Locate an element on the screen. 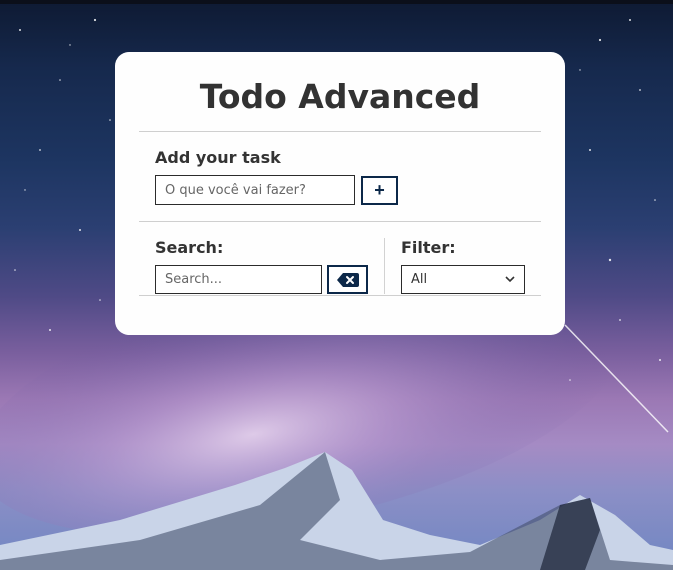 This screenshot has width=673, height=570. add-task-section: Add your task + is located at coordinates (340, 176).